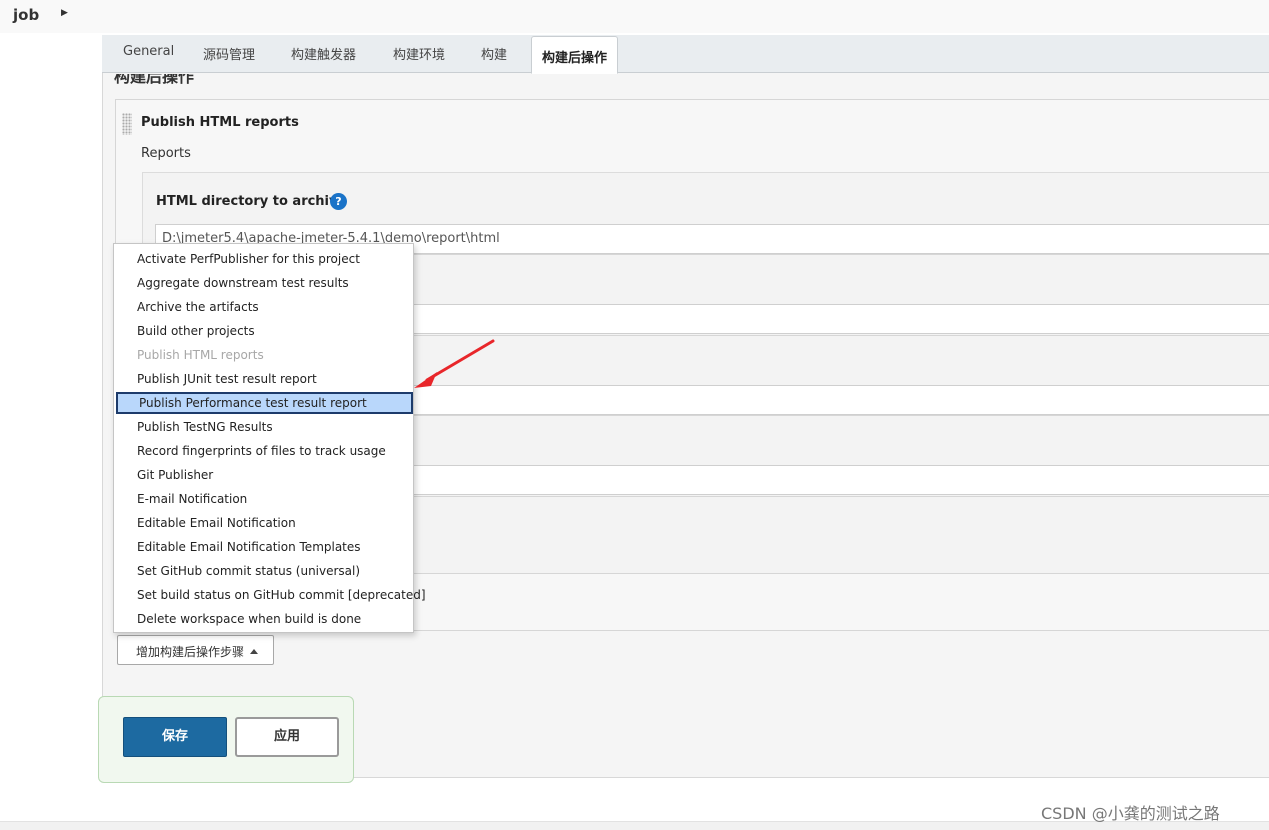 The image size is (1269, 830). What do you see at coordinates (148, 51) in the screenshot?
I see `tab-general: General` at bounding box center [148, 51].